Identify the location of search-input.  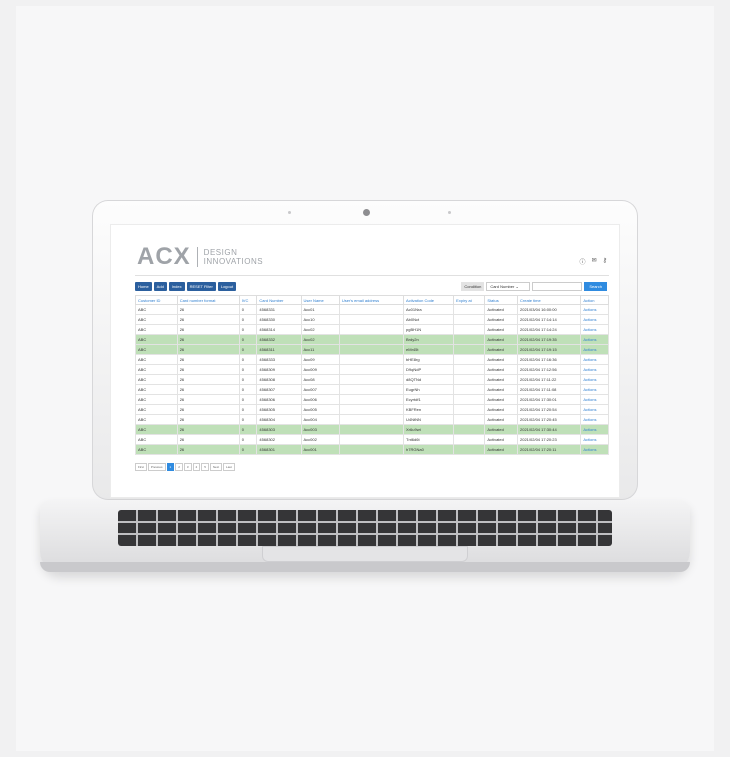
(557, 286).